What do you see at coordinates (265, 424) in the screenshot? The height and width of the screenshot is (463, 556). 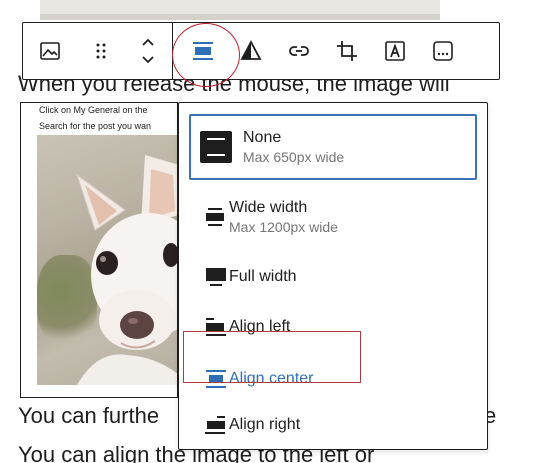 I see `align-option-label: Align right` at bounding box center [265, 424].